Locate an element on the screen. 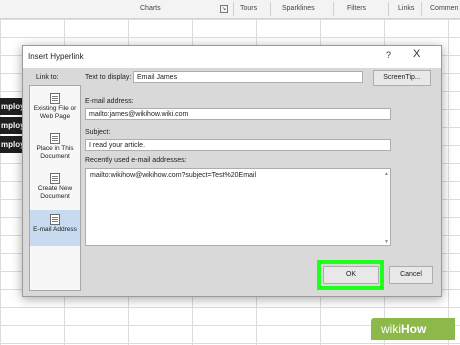 Image resolution: width=460 pixels, height=345 pixels. ribbon-group-filters: Filters is located at coordinates (356, 8).